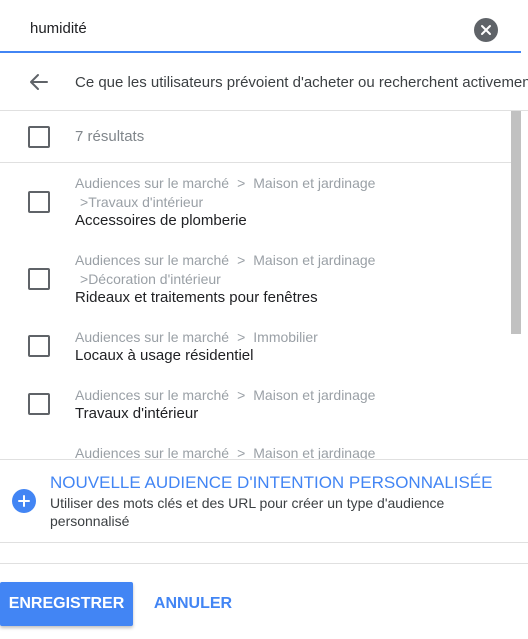 The image size is (528, 639). I want to click on item-breadcrumb-continued: >Décoration d'intérieur, so click(150, 279).